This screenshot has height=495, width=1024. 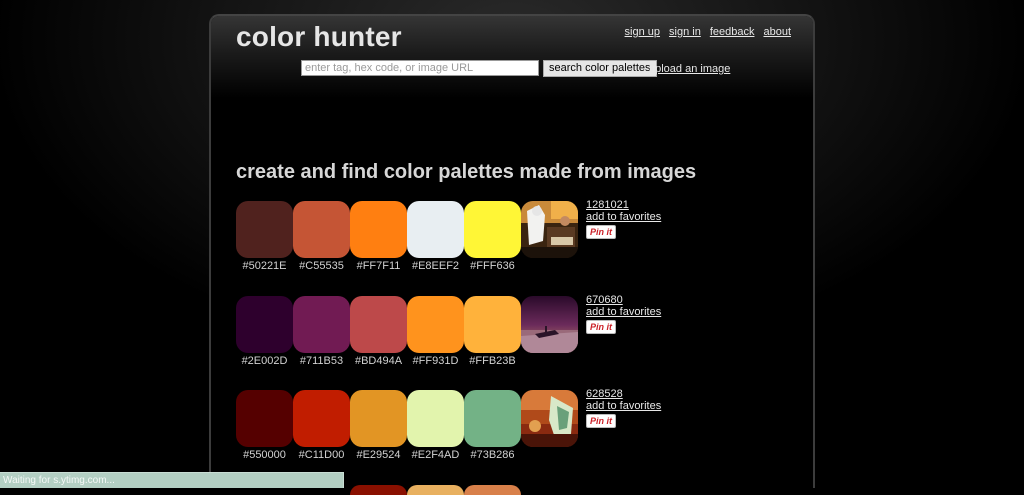 I want to click on color-swatch: #2E002D, so click(x=264, y=331).